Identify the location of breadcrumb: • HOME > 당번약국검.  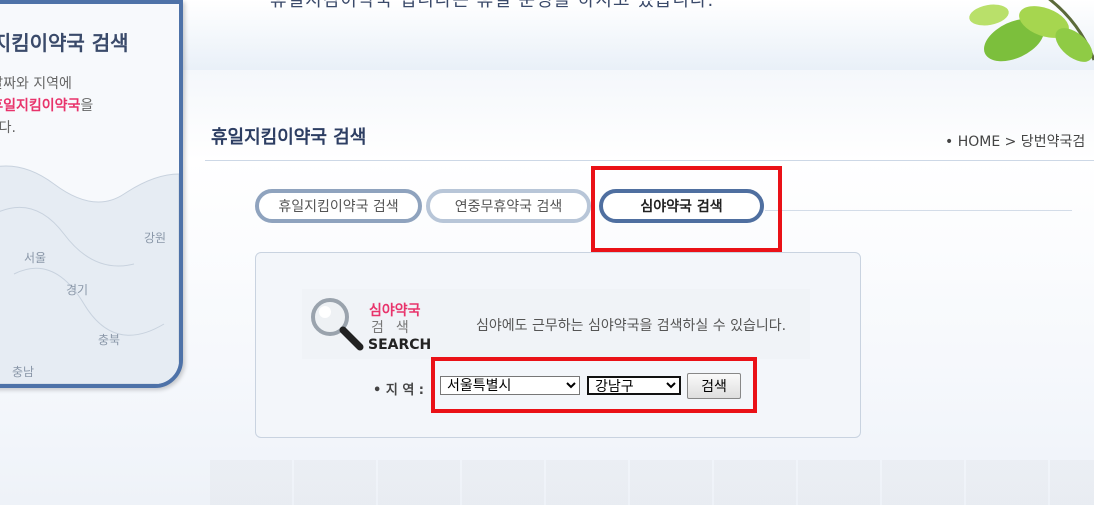
(1015, 141).